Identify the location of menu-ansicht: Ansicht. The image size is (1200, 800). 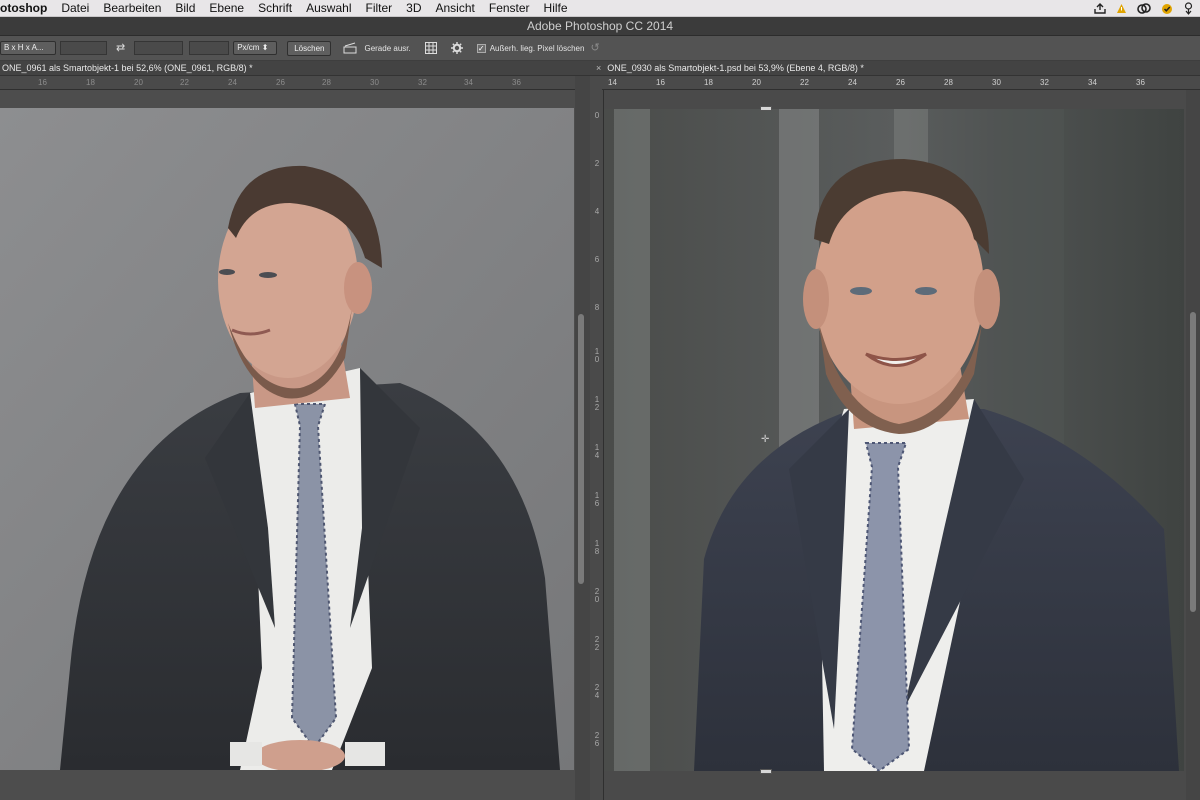
(455, 8).